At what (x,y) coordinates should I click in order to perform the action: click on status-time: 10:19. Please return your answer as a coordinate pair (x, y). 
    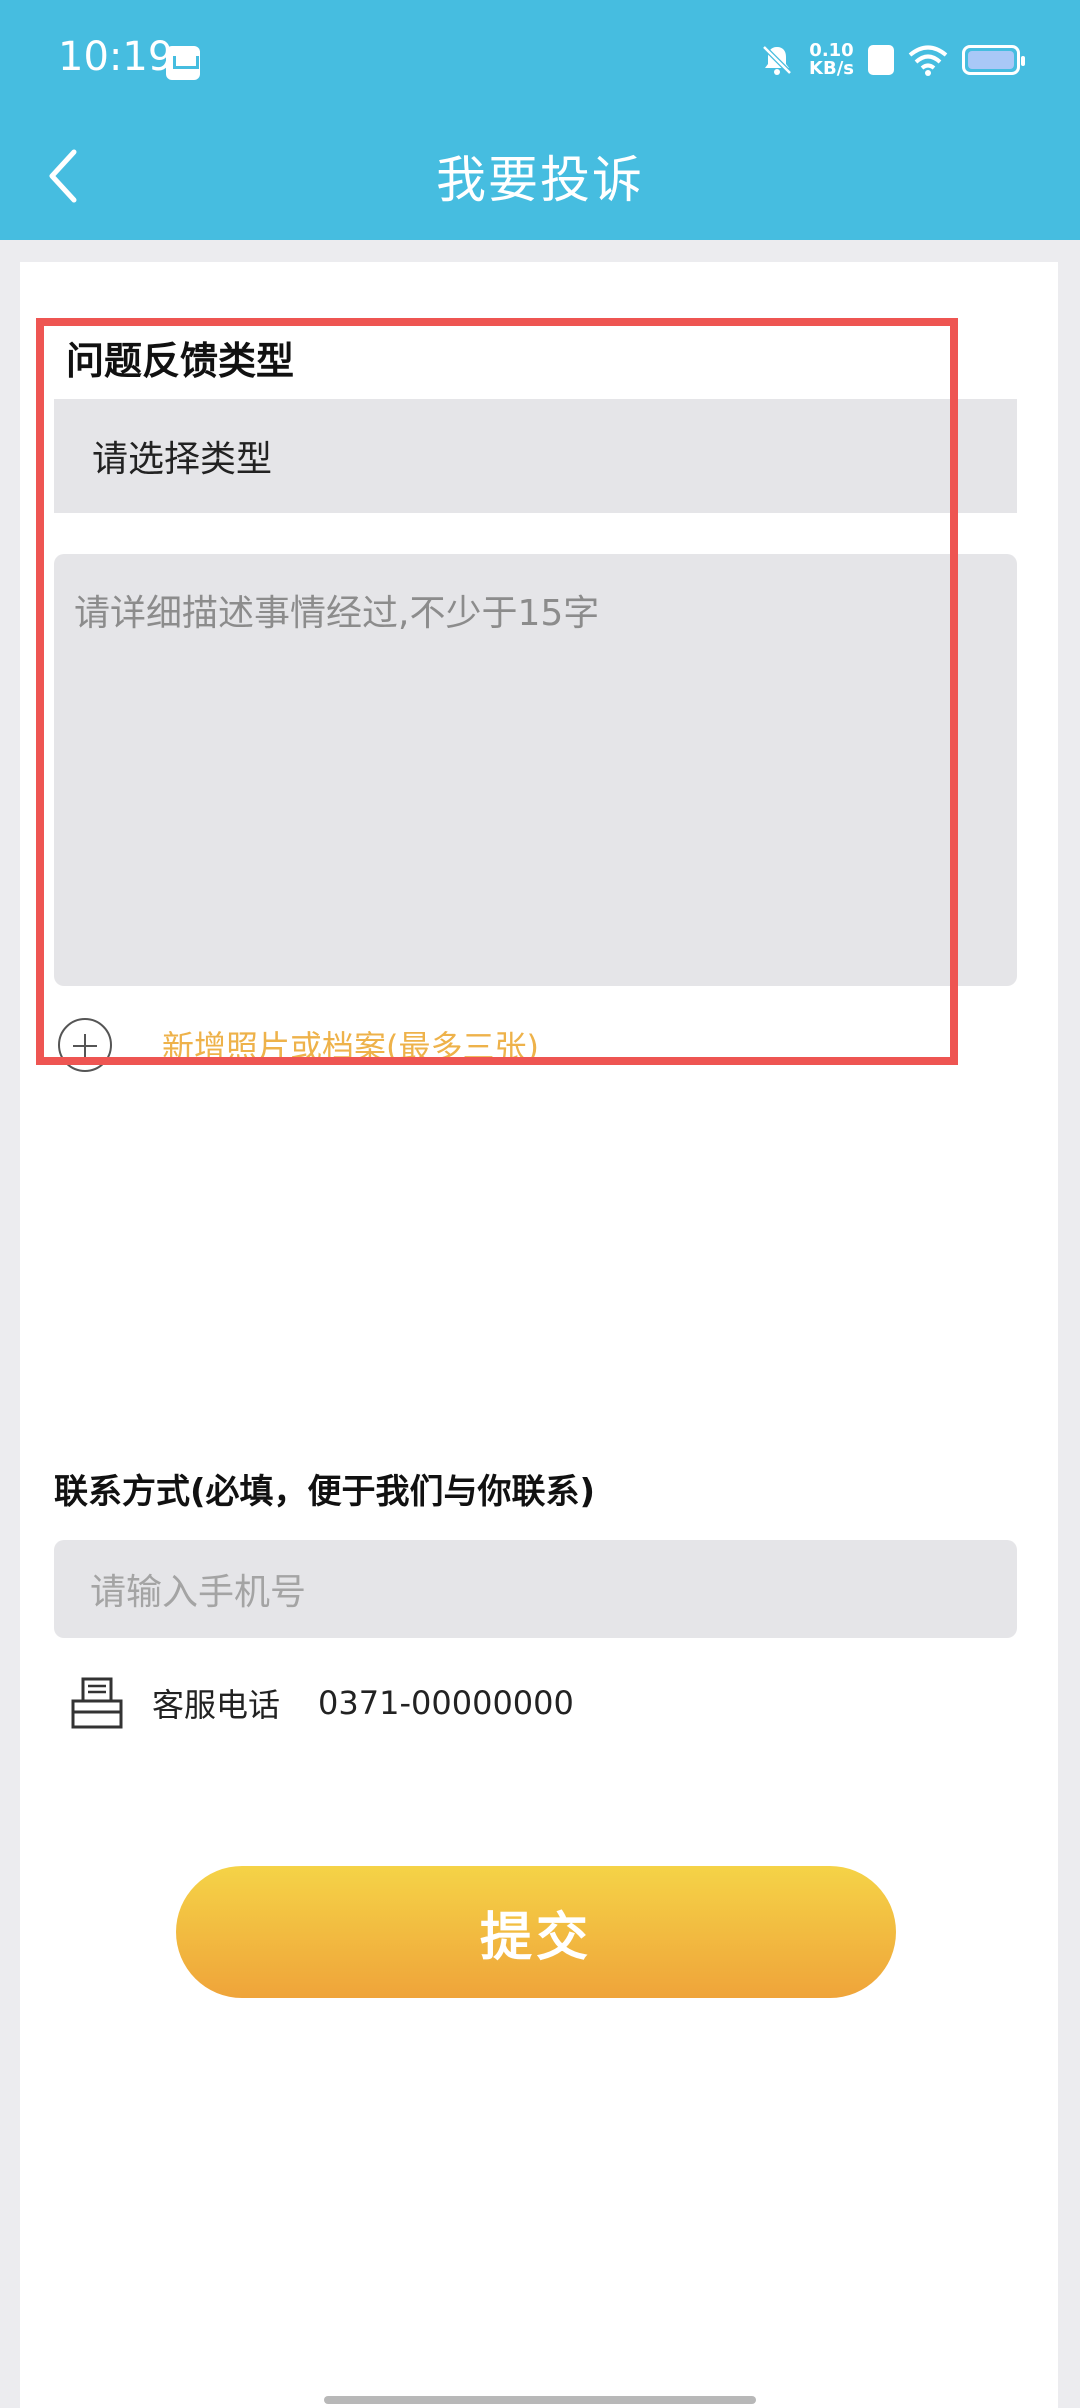
    Looking at the image, I should click on (116, 57).